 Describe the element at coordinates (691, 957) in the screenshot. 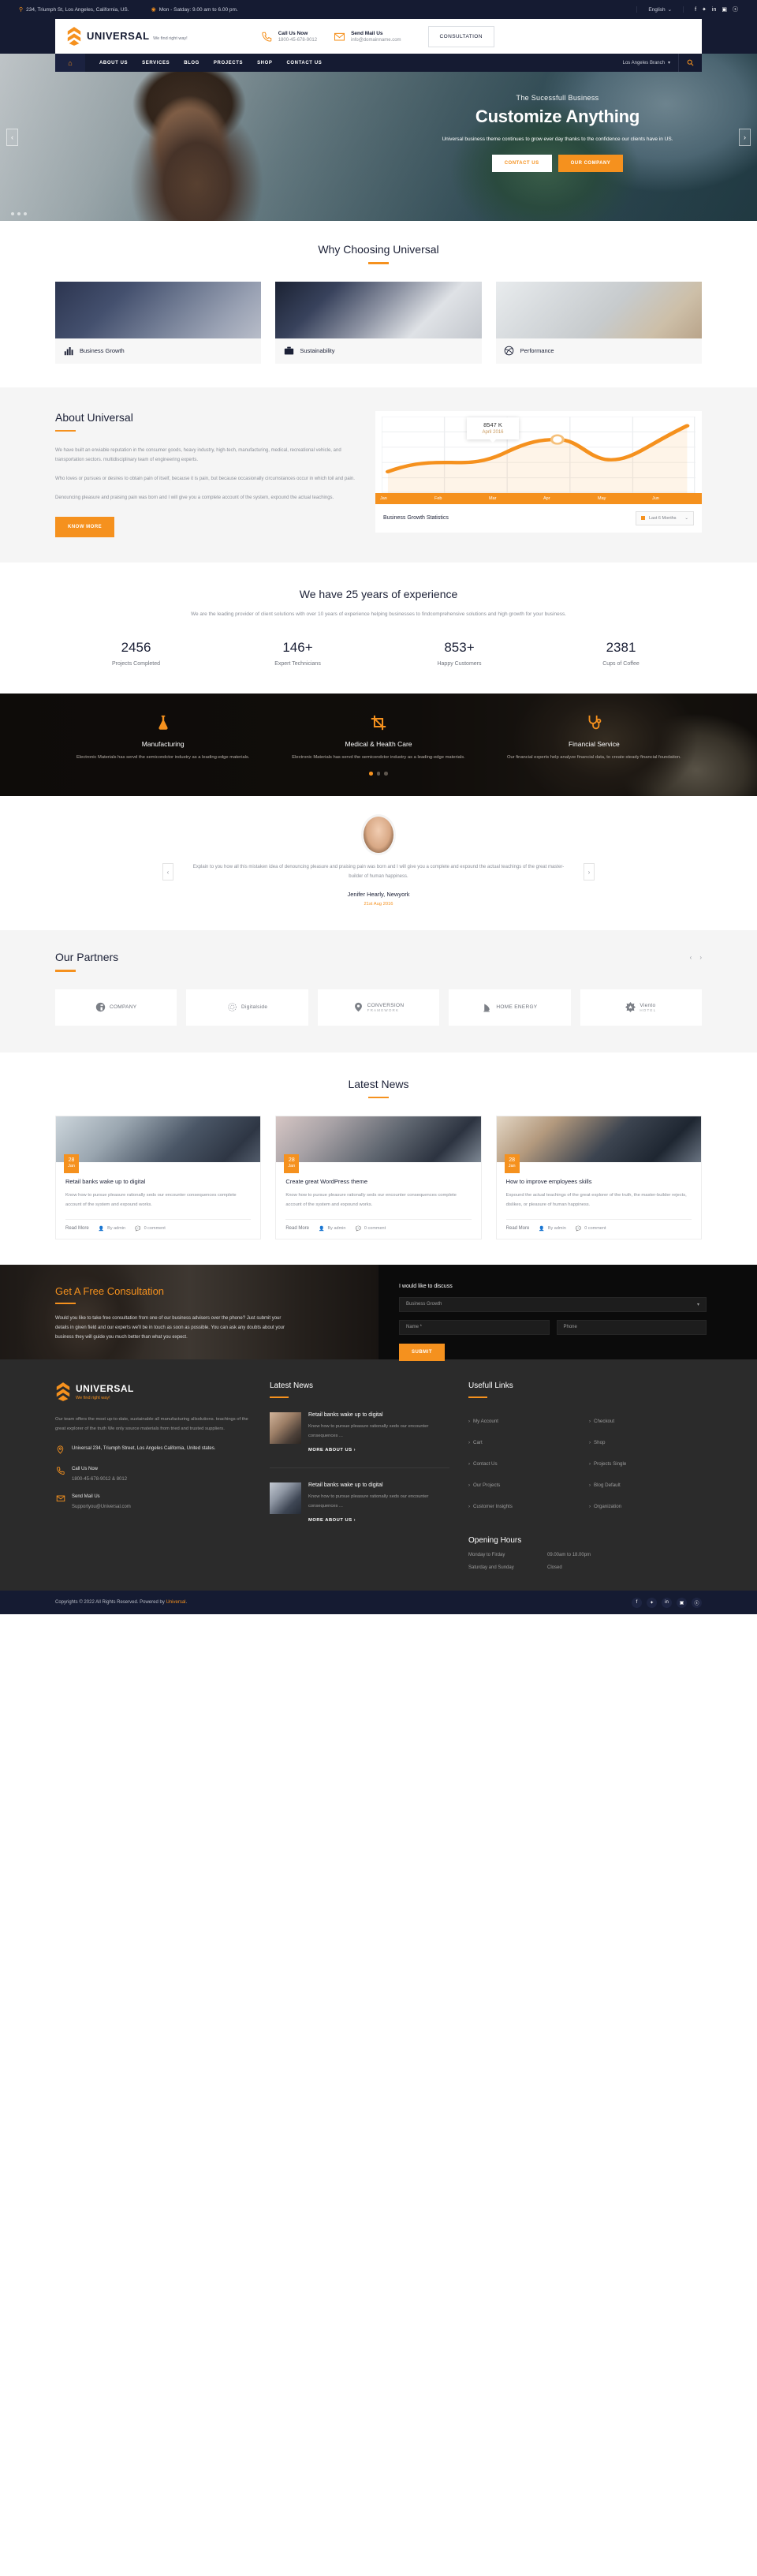

I see `partners-prev-arrow: ‹` at that location.